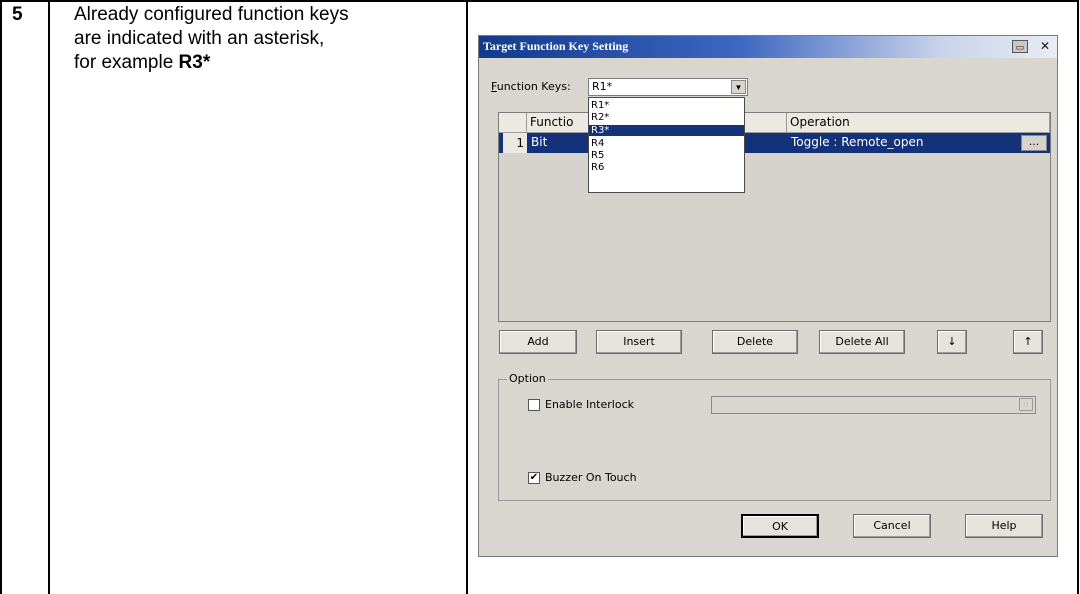  I want to click on option-group-label: Option, so click(527, 378).